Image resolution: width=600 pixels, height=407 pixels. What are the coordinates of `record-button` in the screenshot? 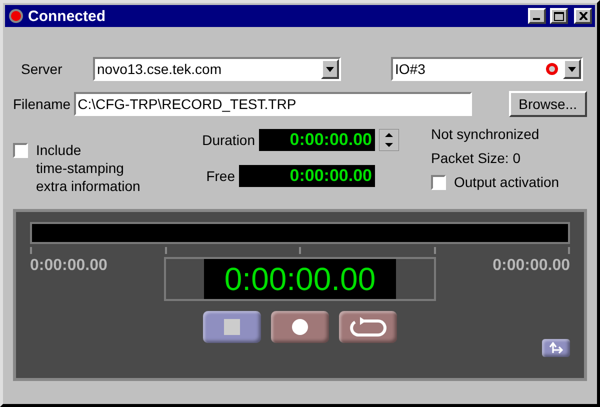 It's located at (300, 327).